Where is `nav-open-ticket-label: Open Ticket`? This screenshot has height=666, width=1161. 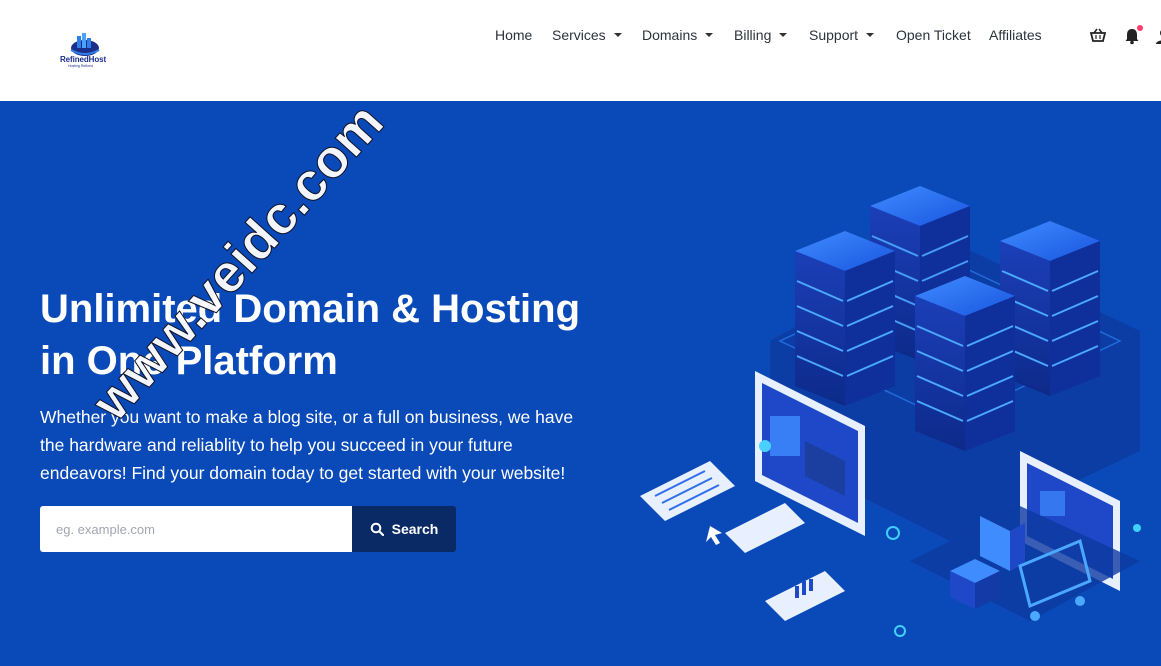 nav-open-ticket-label: Open Ticket is located at coordinates (933, 35).